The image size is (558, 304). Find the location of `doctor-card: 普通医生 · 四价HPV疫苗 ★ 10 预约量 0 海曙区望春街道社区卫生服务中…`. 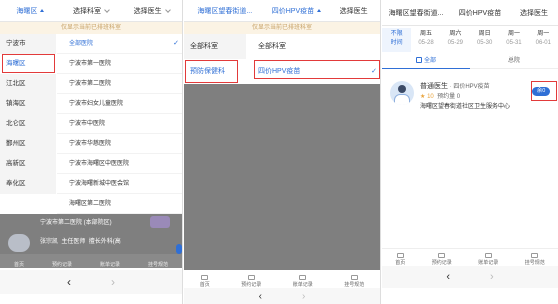

doctor-card: 普通医生 · 四价HPV疫苗 ★ 10 预约量 0 海曙区望春街道社区卫生服务中… is located at coordinates (470, 97).